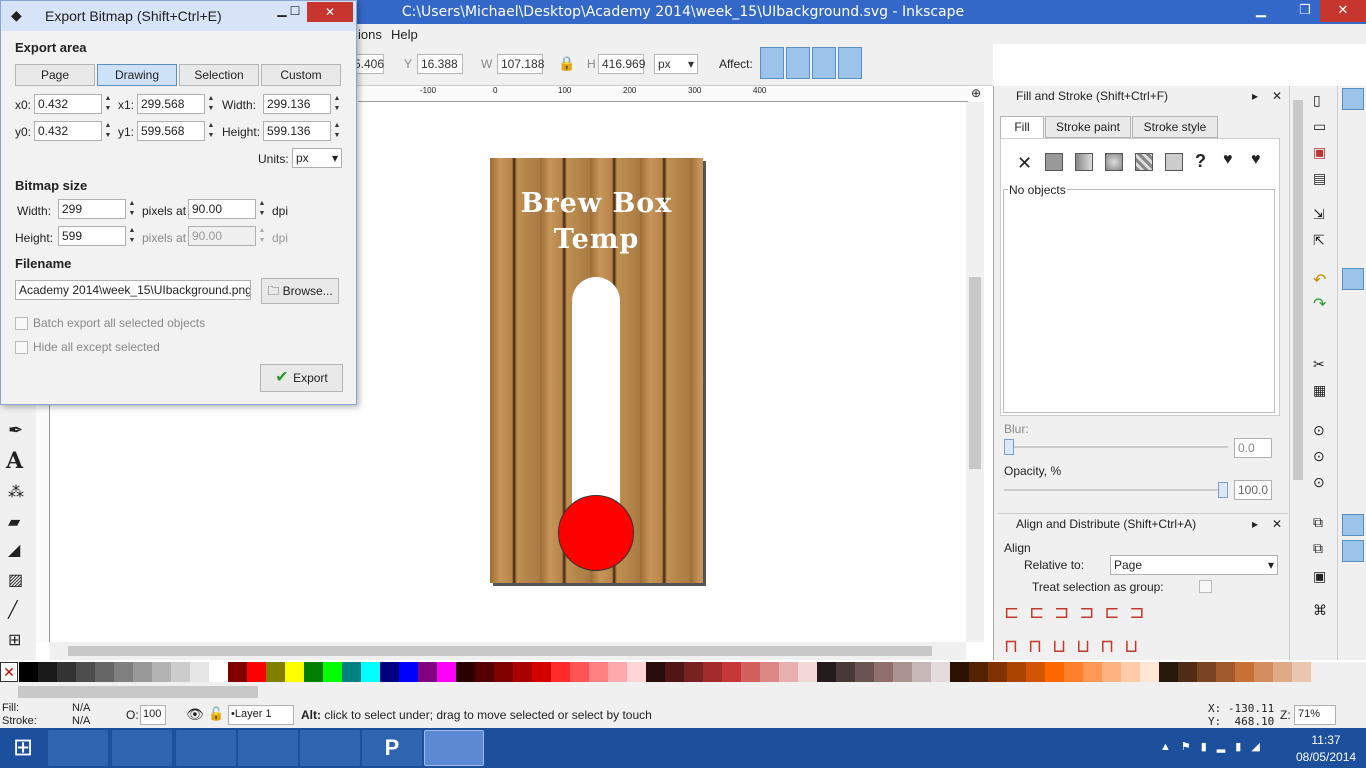  I want to click on palette-scrollbar, so click(683, 692).